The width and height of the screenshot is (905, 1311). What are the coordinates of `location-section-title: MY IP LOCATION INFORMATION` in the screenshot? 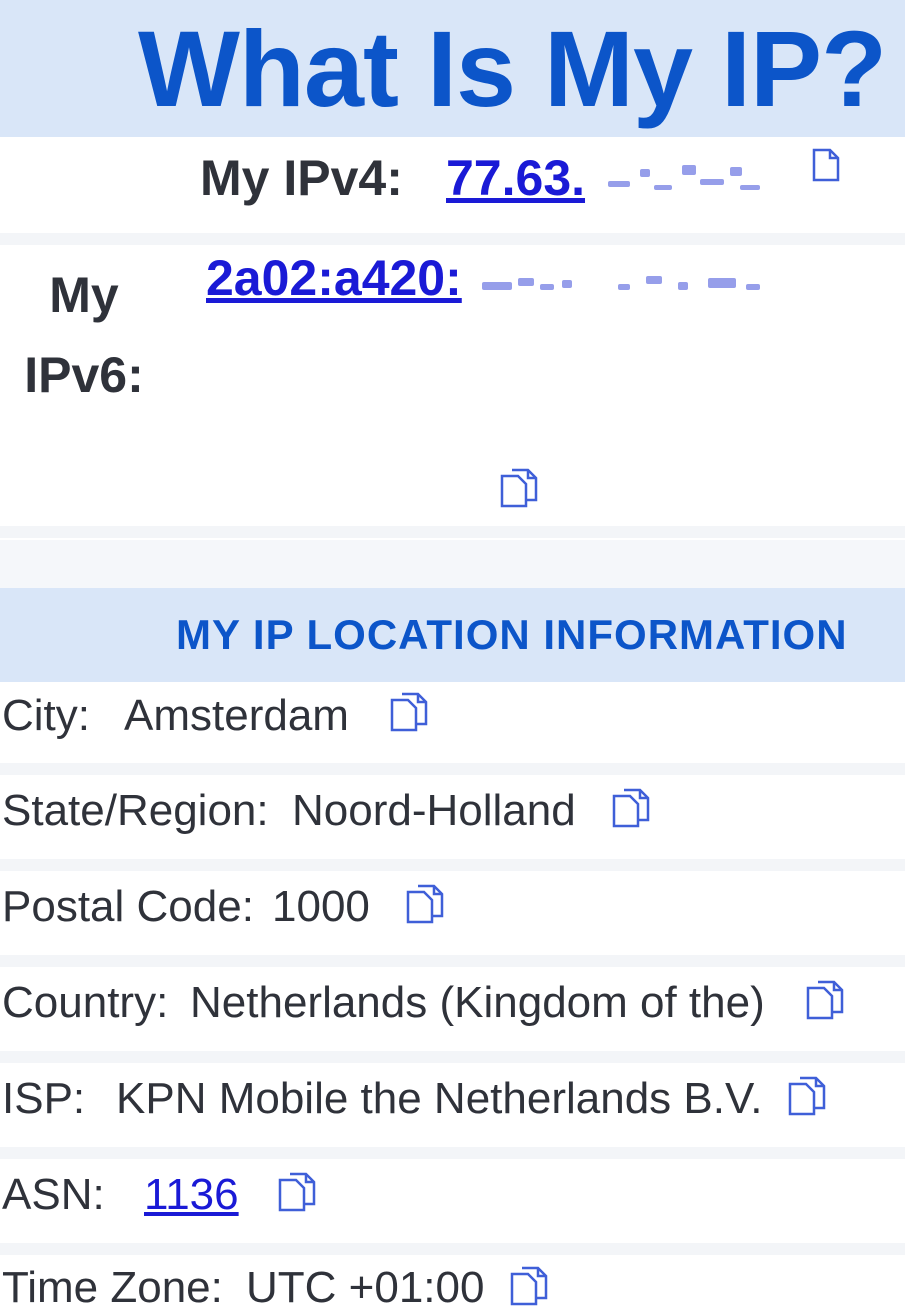 It's located at (512, 634).